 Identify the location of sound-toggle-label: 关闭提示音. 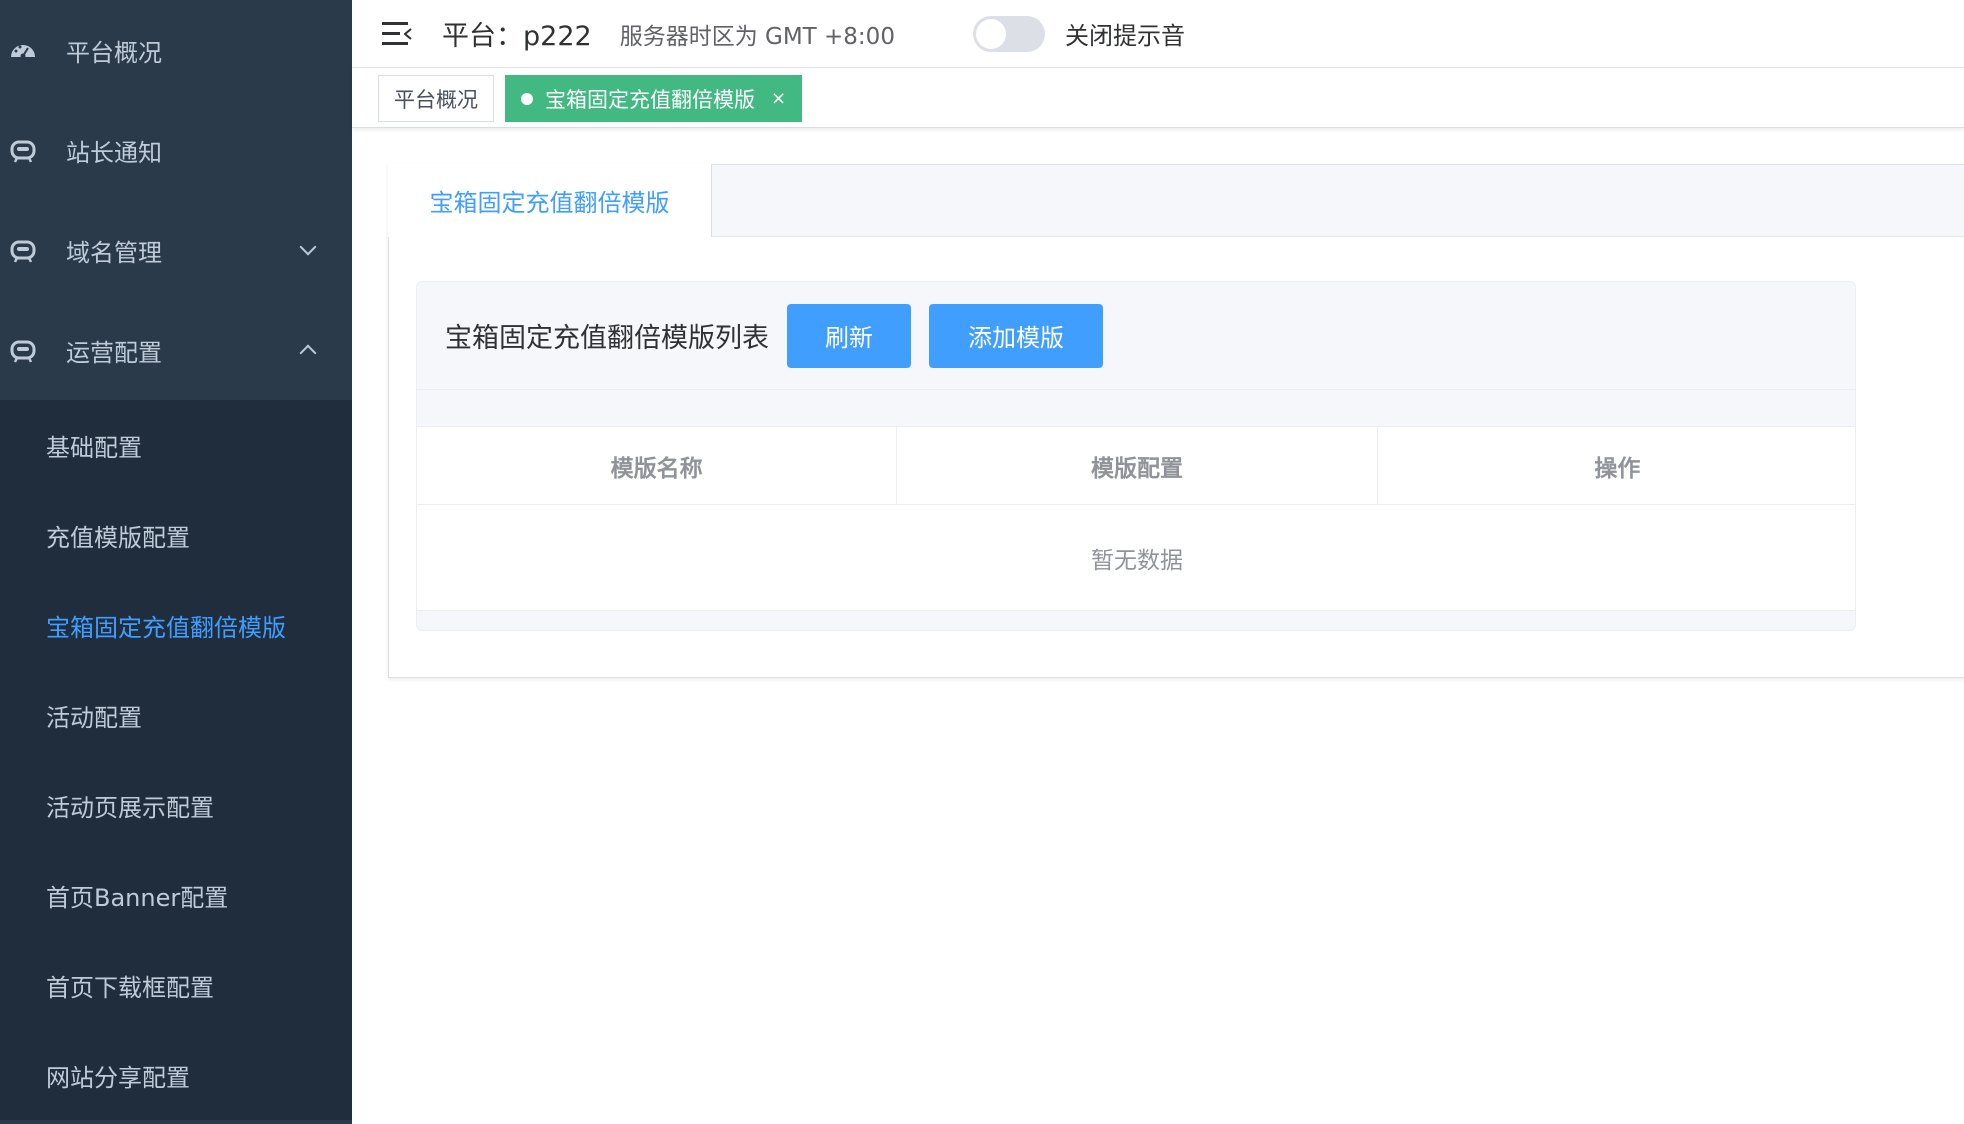
(1124, 36).